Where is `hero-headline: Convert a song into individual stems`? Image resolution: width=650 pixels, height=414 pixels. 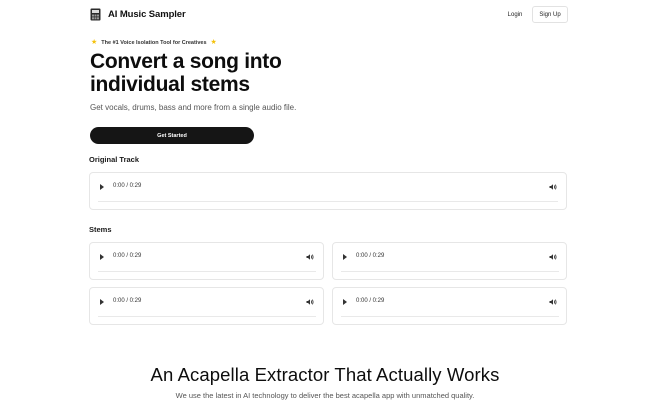 hero-headline: Convert a song into individual stems is located at coordinates (186, 73).